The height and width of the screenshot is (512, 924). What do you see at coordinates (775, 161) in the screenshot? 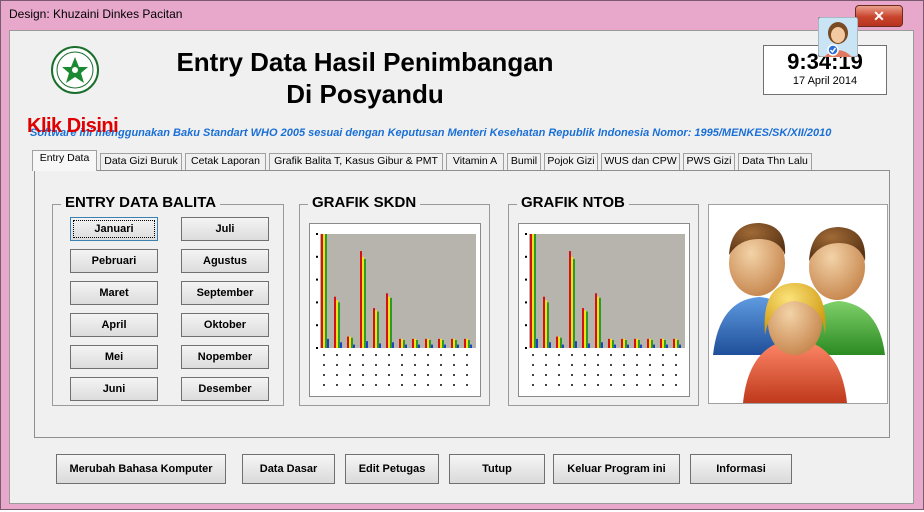
I see `tab-data-thn-lalu: Data Thn Lalu` at bounding box center [775, 161].